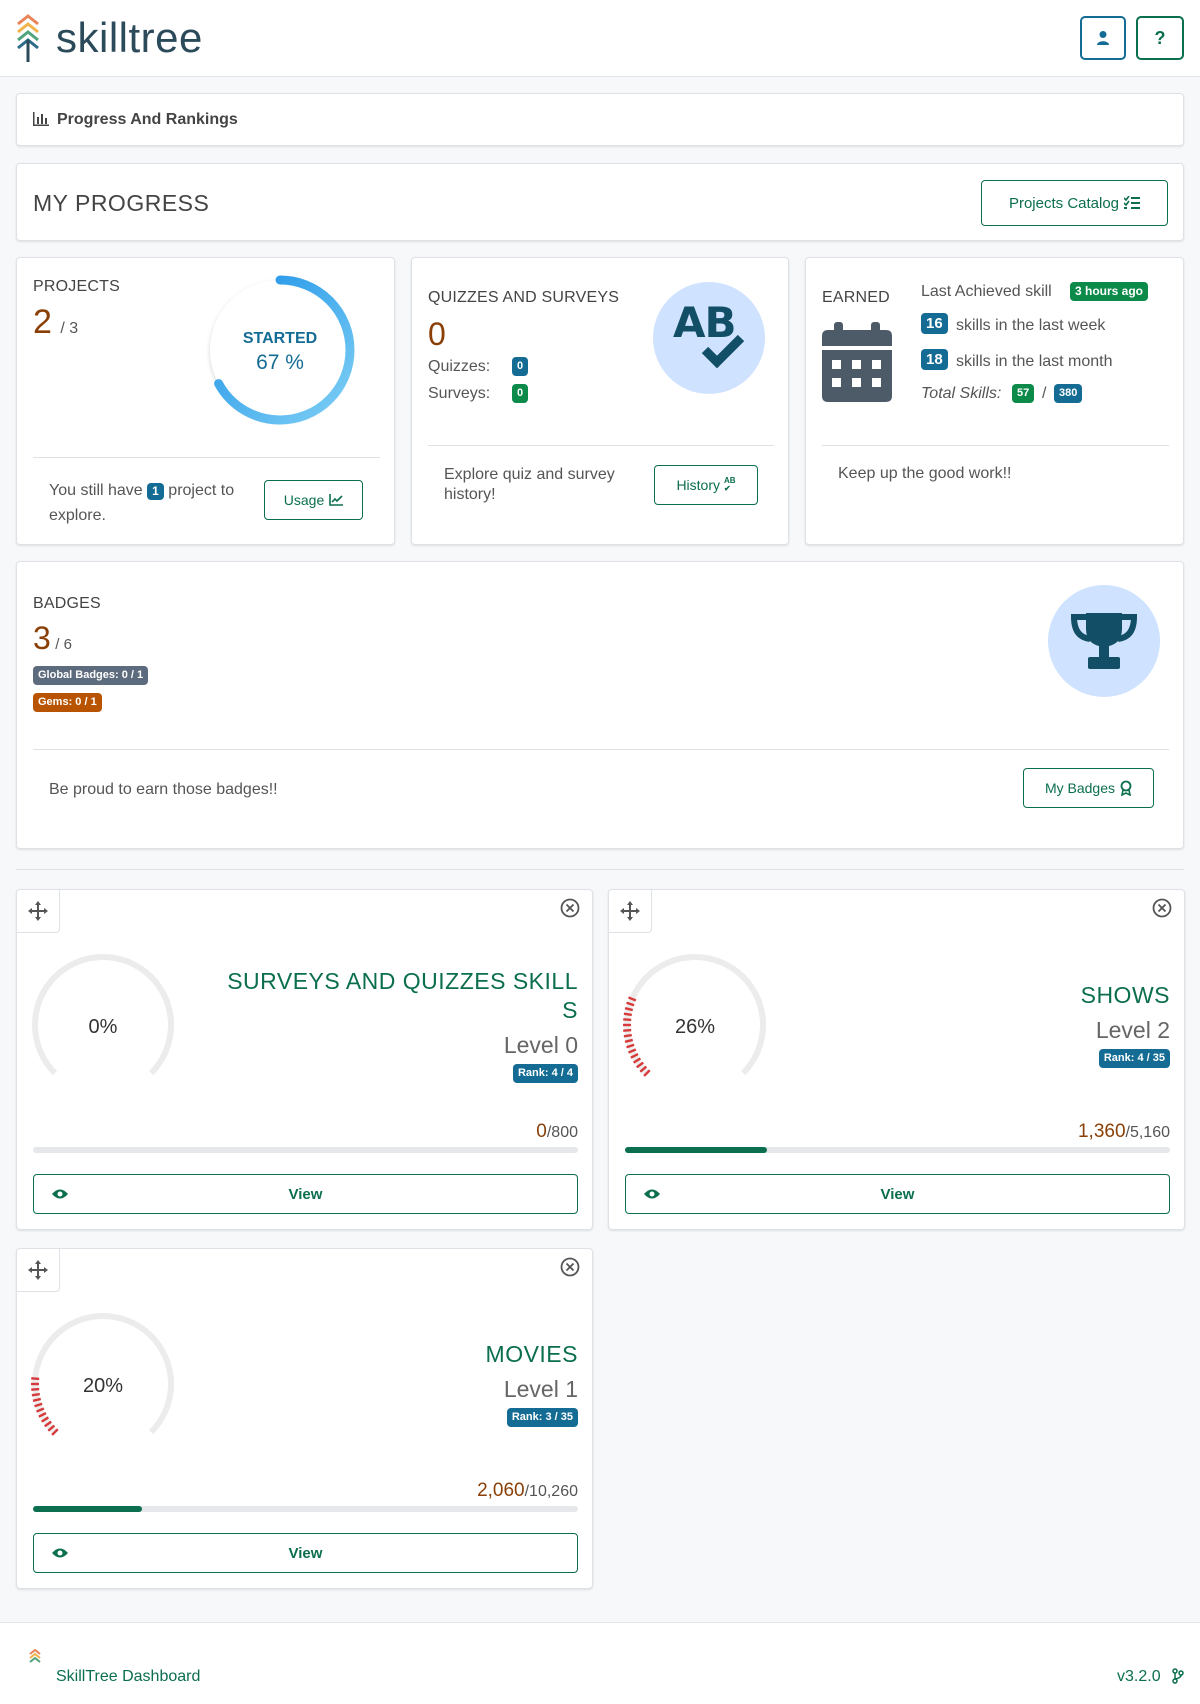 This screenshot has width=1200, height=1704. I want to click on earned-caption: EARNED, so click(856, 297).